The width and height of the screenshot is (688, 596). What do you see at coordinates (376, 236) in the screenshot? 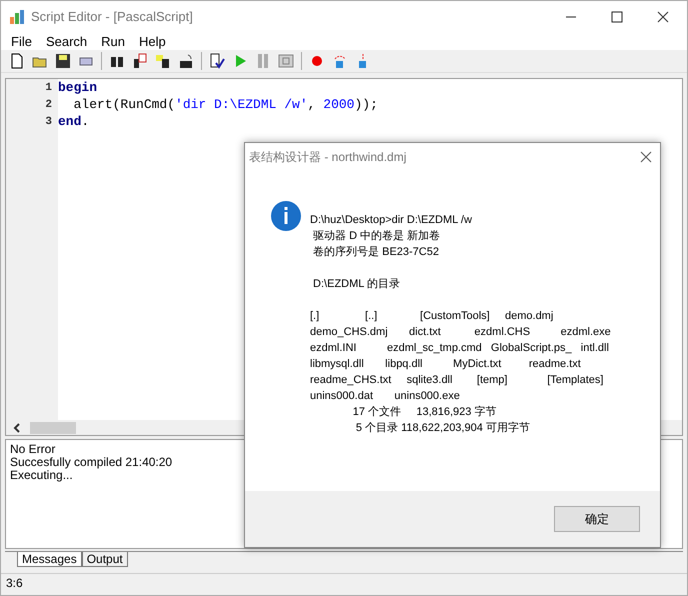
I see `message-text: 驱动器 D 中的卷是 新加卷` at bounding box center [376, 236].